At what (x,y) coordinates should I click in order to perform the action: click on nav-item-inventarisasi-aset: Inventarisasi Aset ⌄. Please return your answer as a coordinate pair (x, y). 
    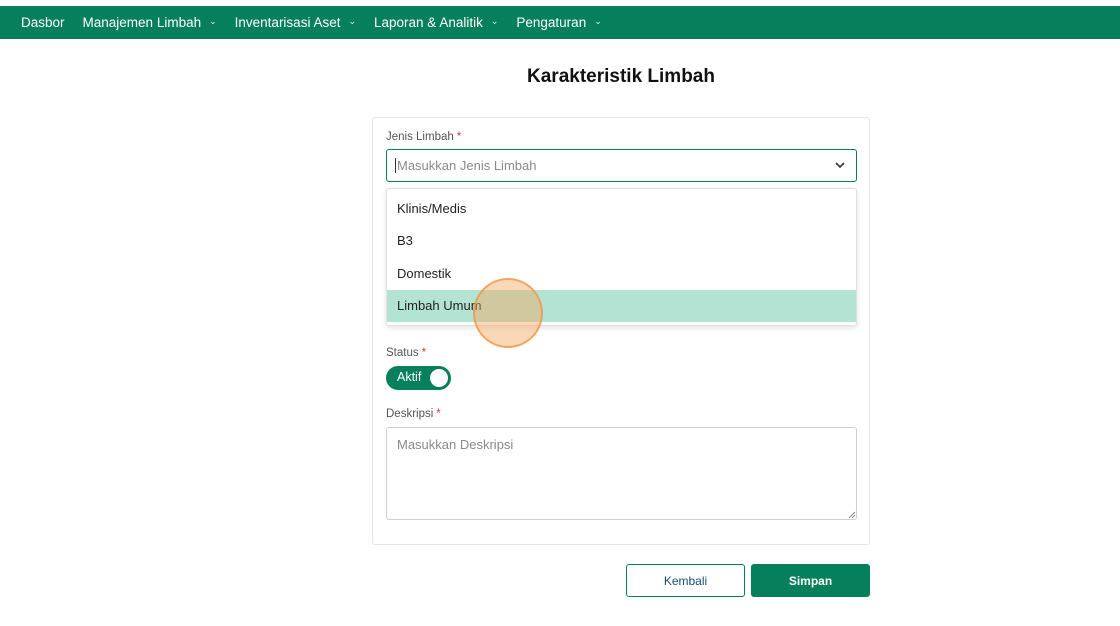
    Looking at the image, I should click on (295, 22).